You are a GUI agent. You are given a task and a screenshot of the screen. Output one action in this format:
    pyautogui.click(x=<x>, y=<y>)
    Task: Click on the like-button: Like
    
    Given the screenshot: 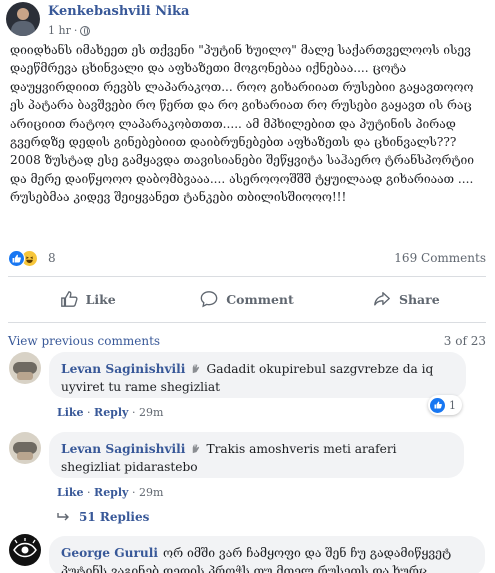 What is the action you would take?
    pyautogui.click(x=87, y=299)
    